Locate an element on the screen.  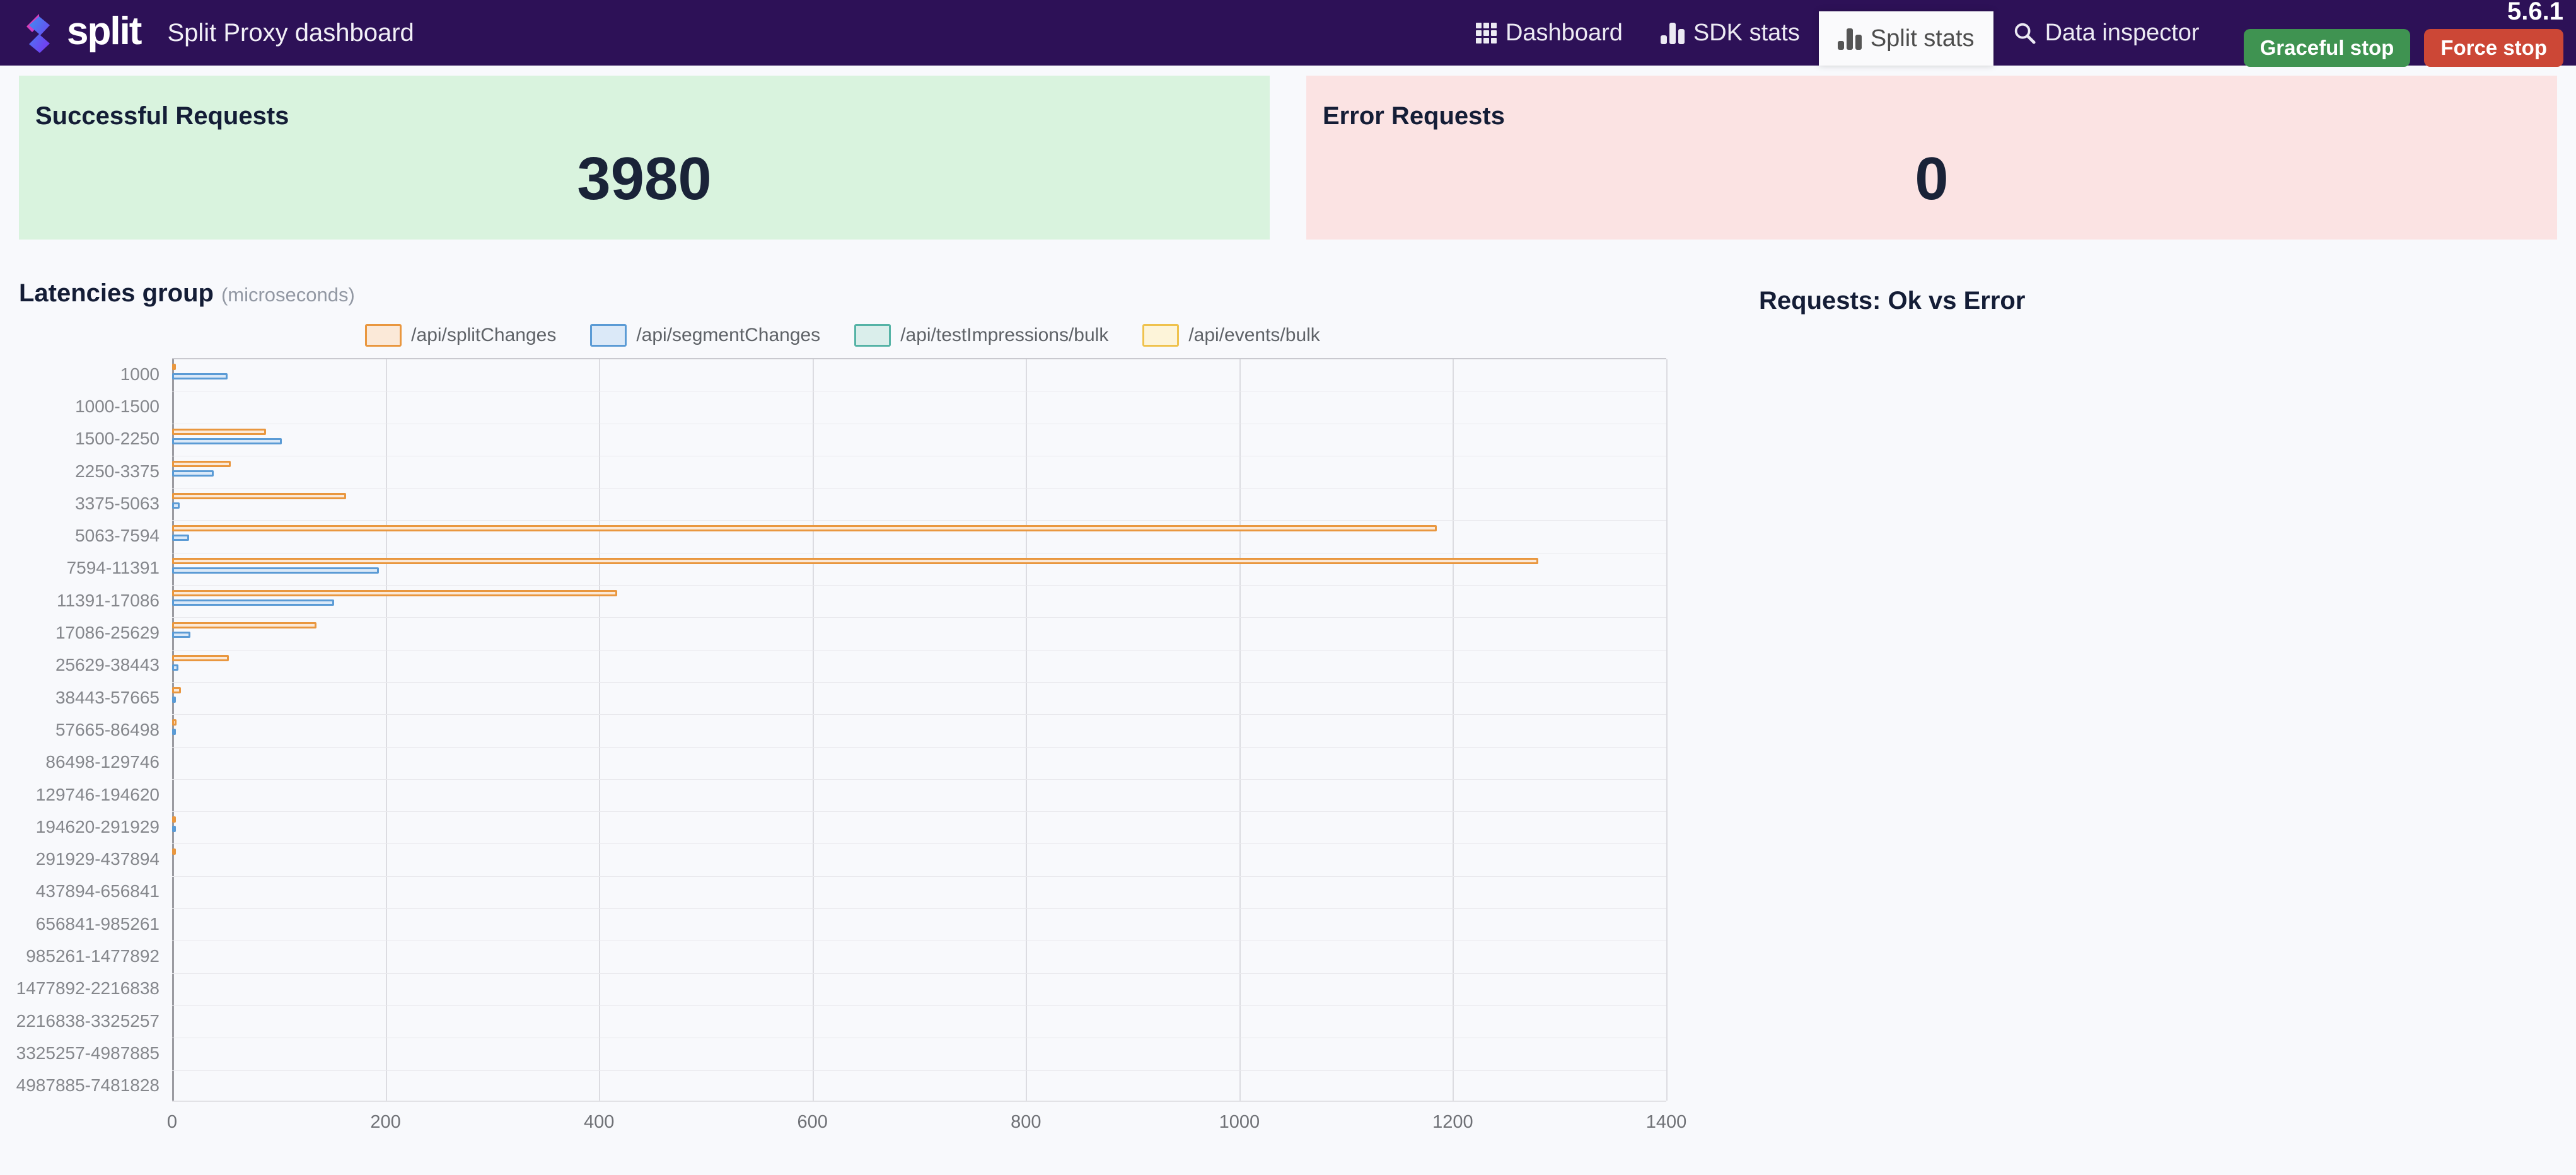
nav-item-label: Split stats is located at coordinates (1922, 39).